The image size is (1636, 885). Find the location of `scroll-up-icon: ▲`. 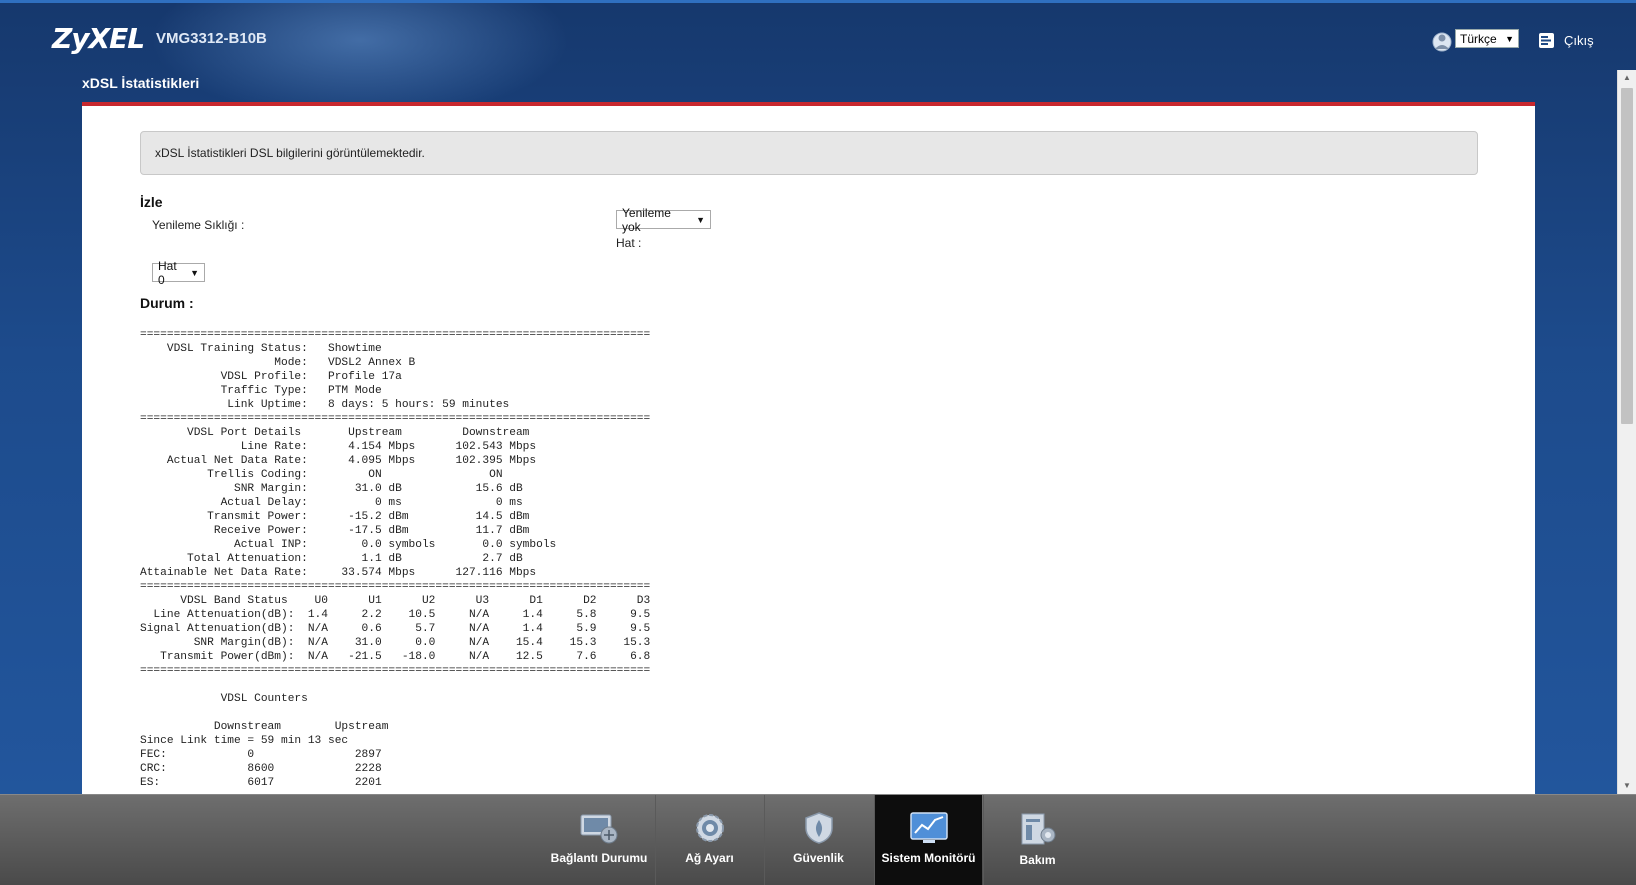

scroll-up-icon: ▲ is located at coordinates (1627, 78).